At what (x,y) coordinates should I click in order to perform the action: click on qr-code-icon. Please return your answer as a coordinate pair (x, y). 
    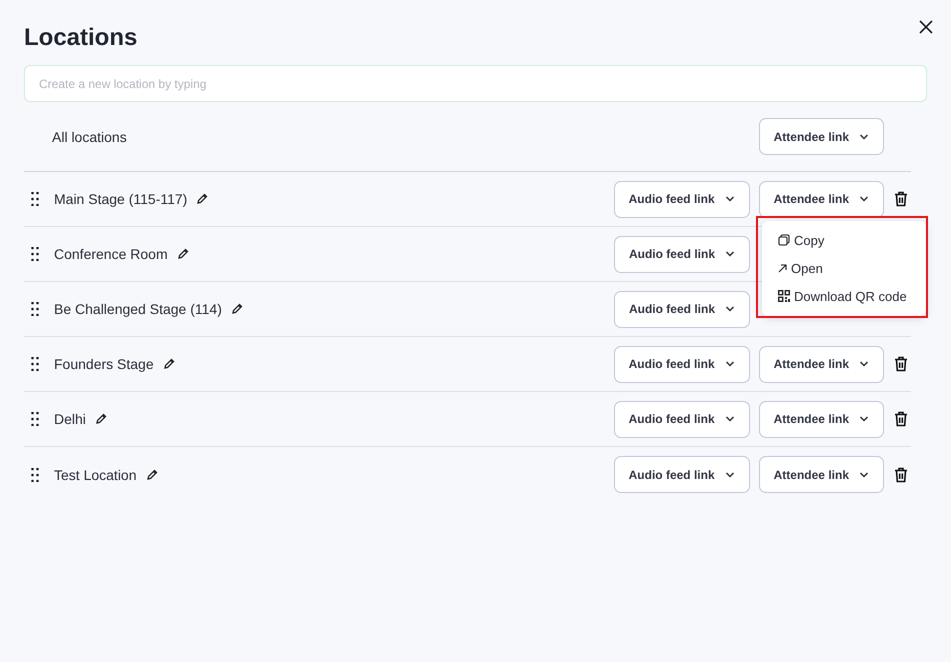
    Looking at the image, I should click on (784, 296).